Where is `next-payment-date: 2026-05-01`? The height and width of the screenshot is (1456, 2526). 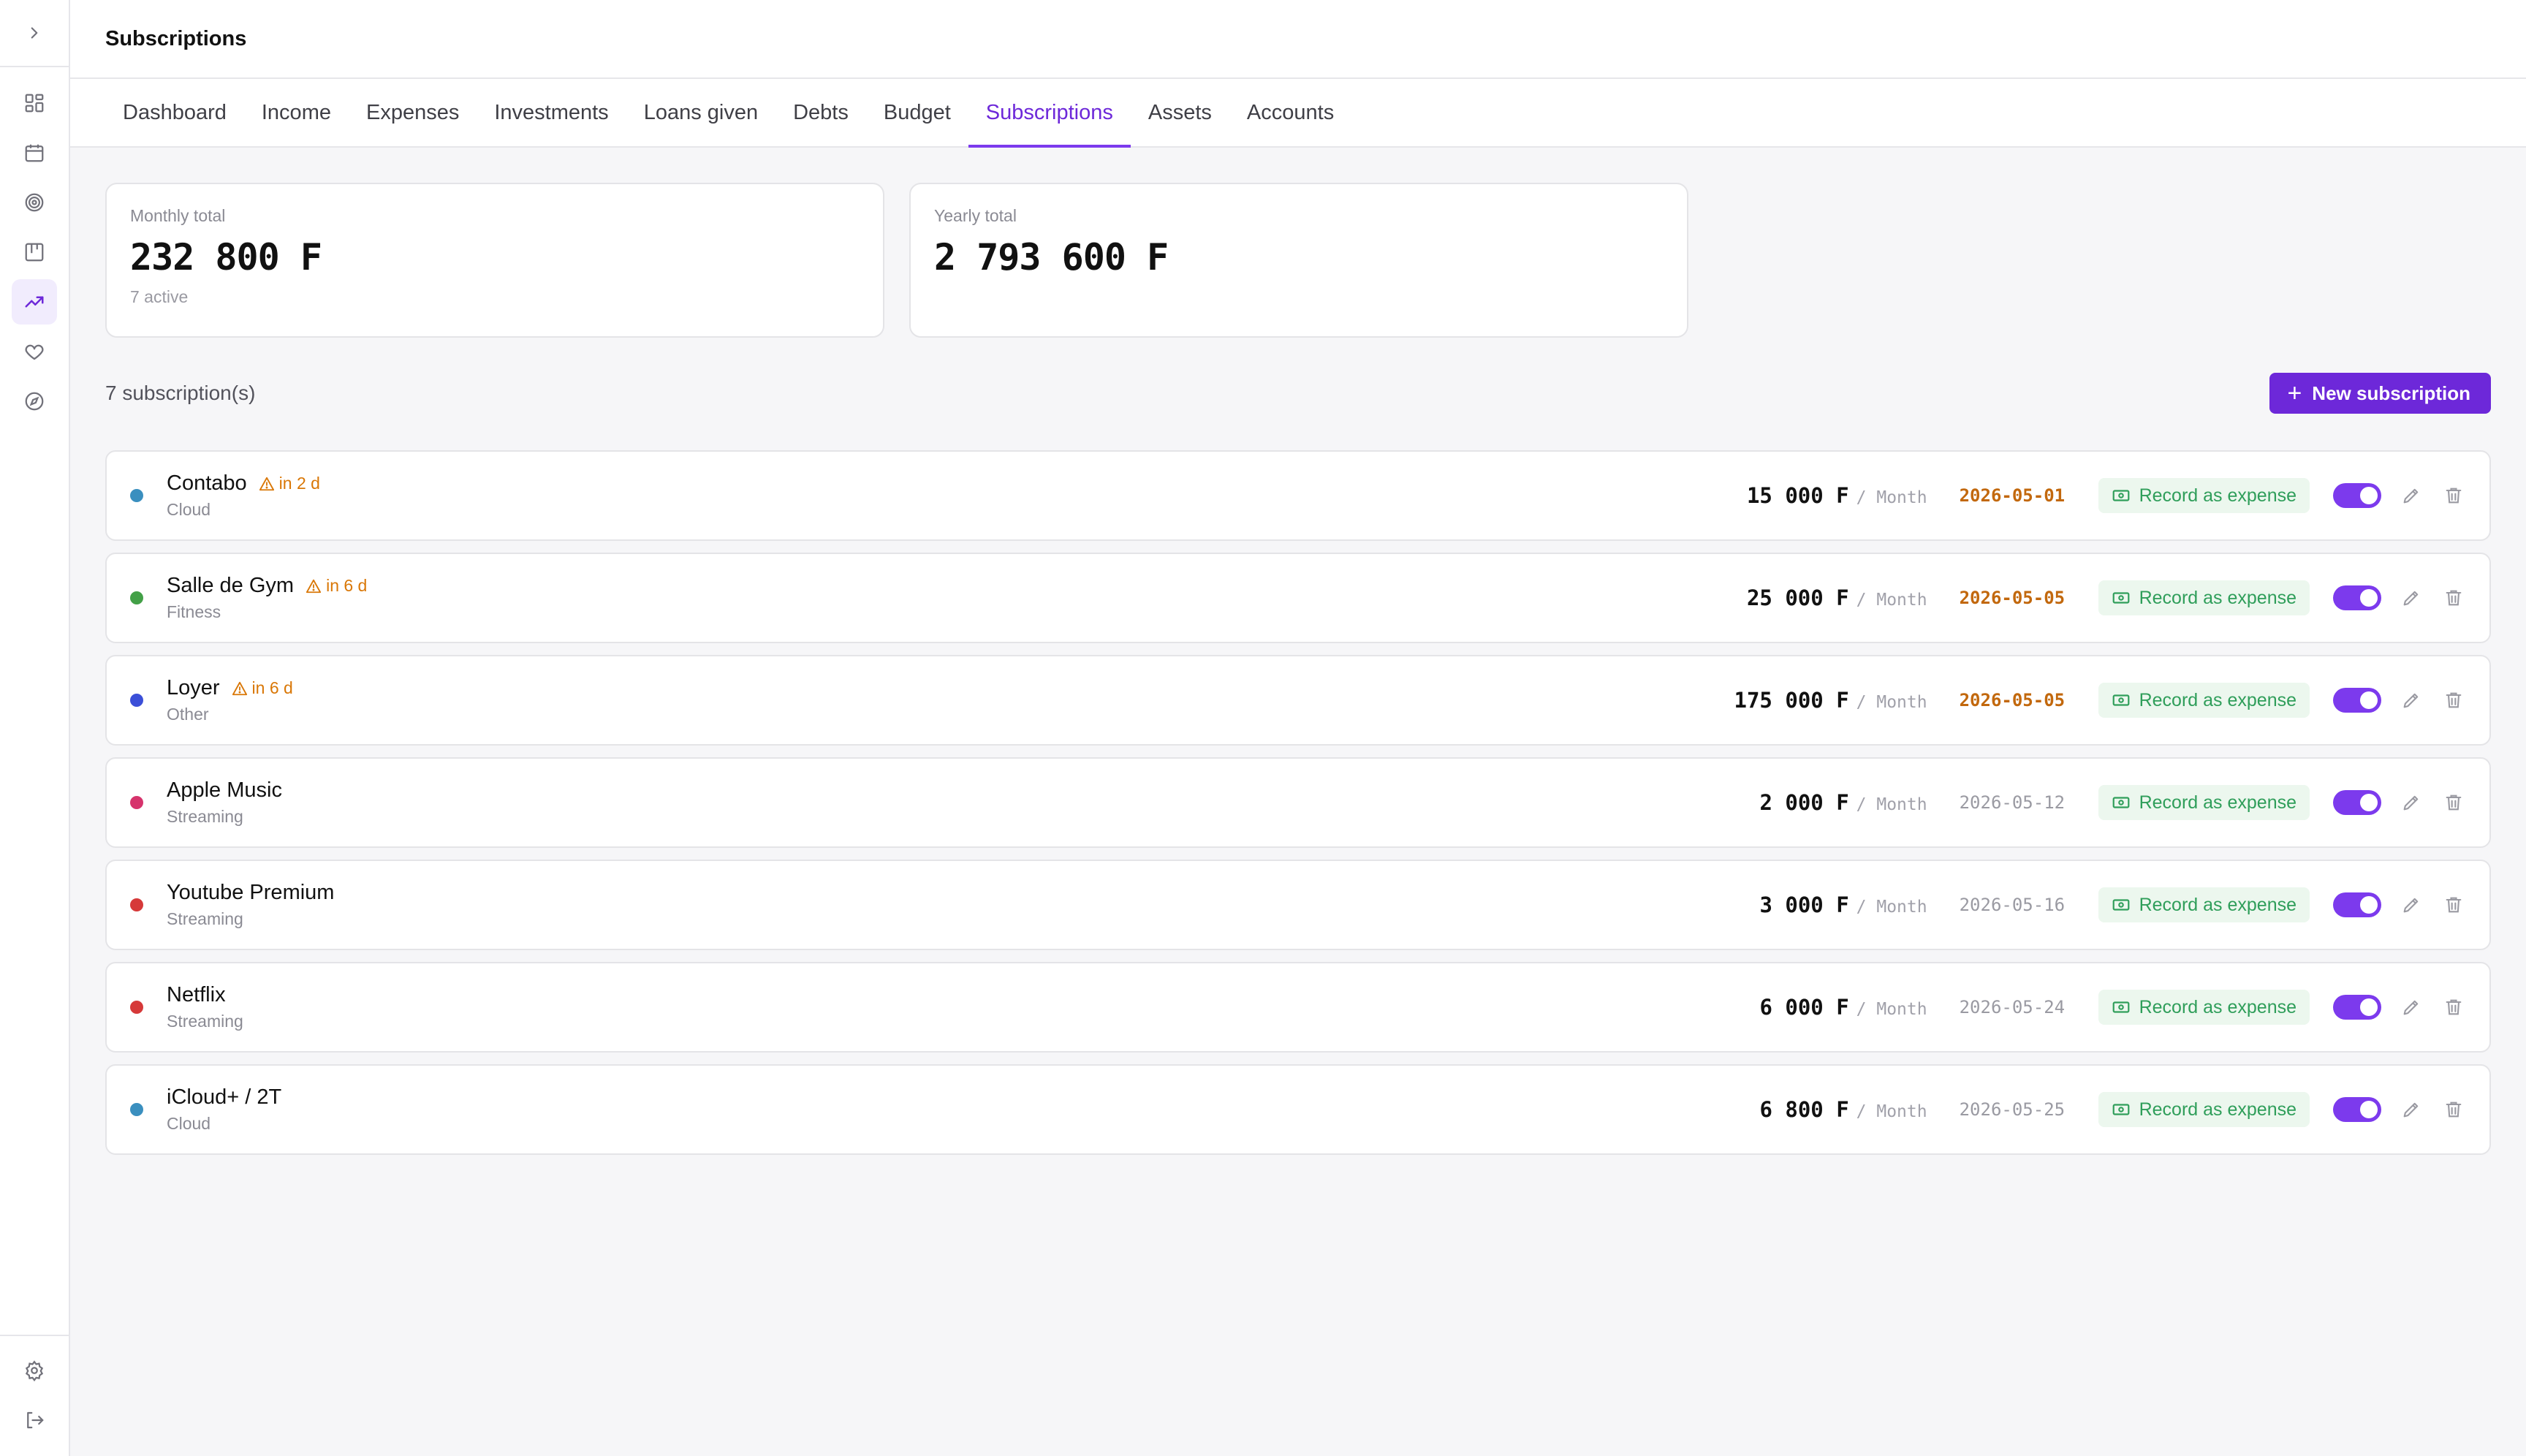 next-payment-date: 2026-05-01 is located at coordinates (2012, 496).